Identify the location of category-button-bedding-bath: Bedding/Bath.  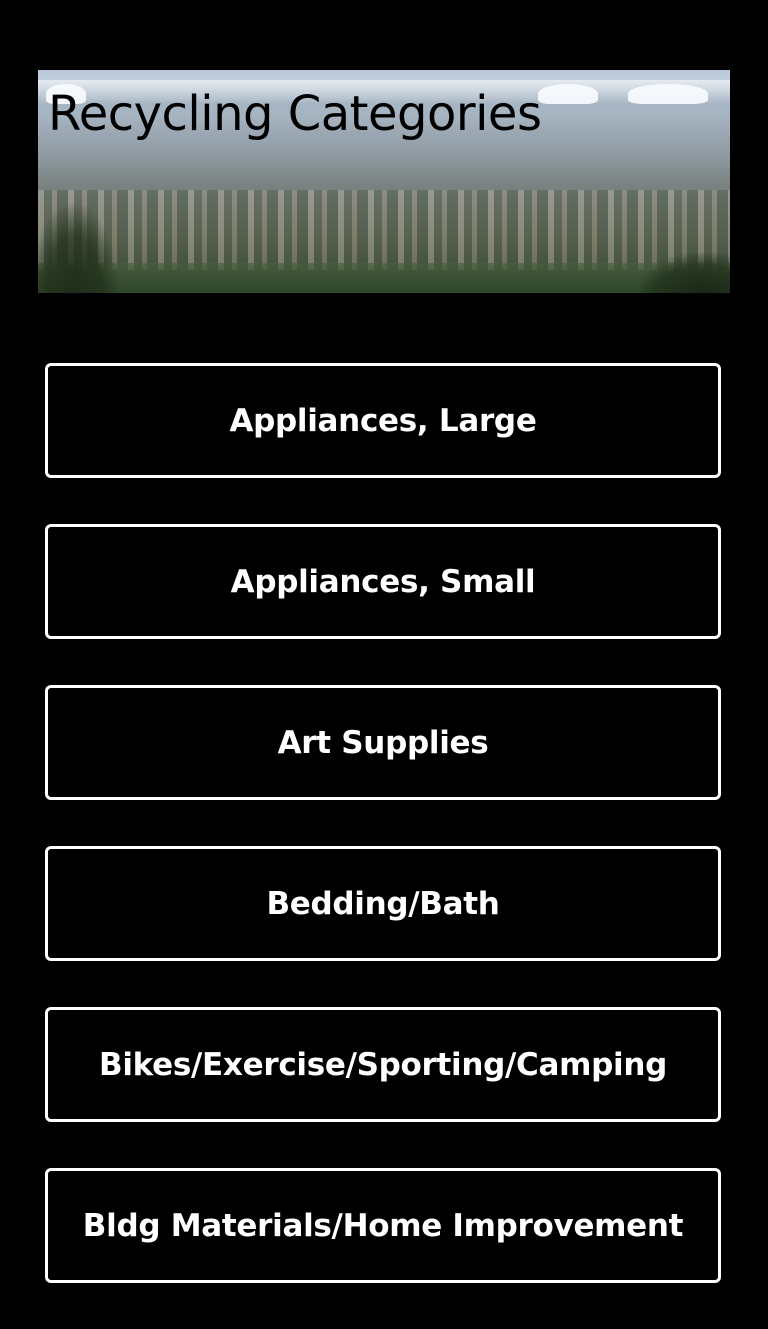
(383, 903).